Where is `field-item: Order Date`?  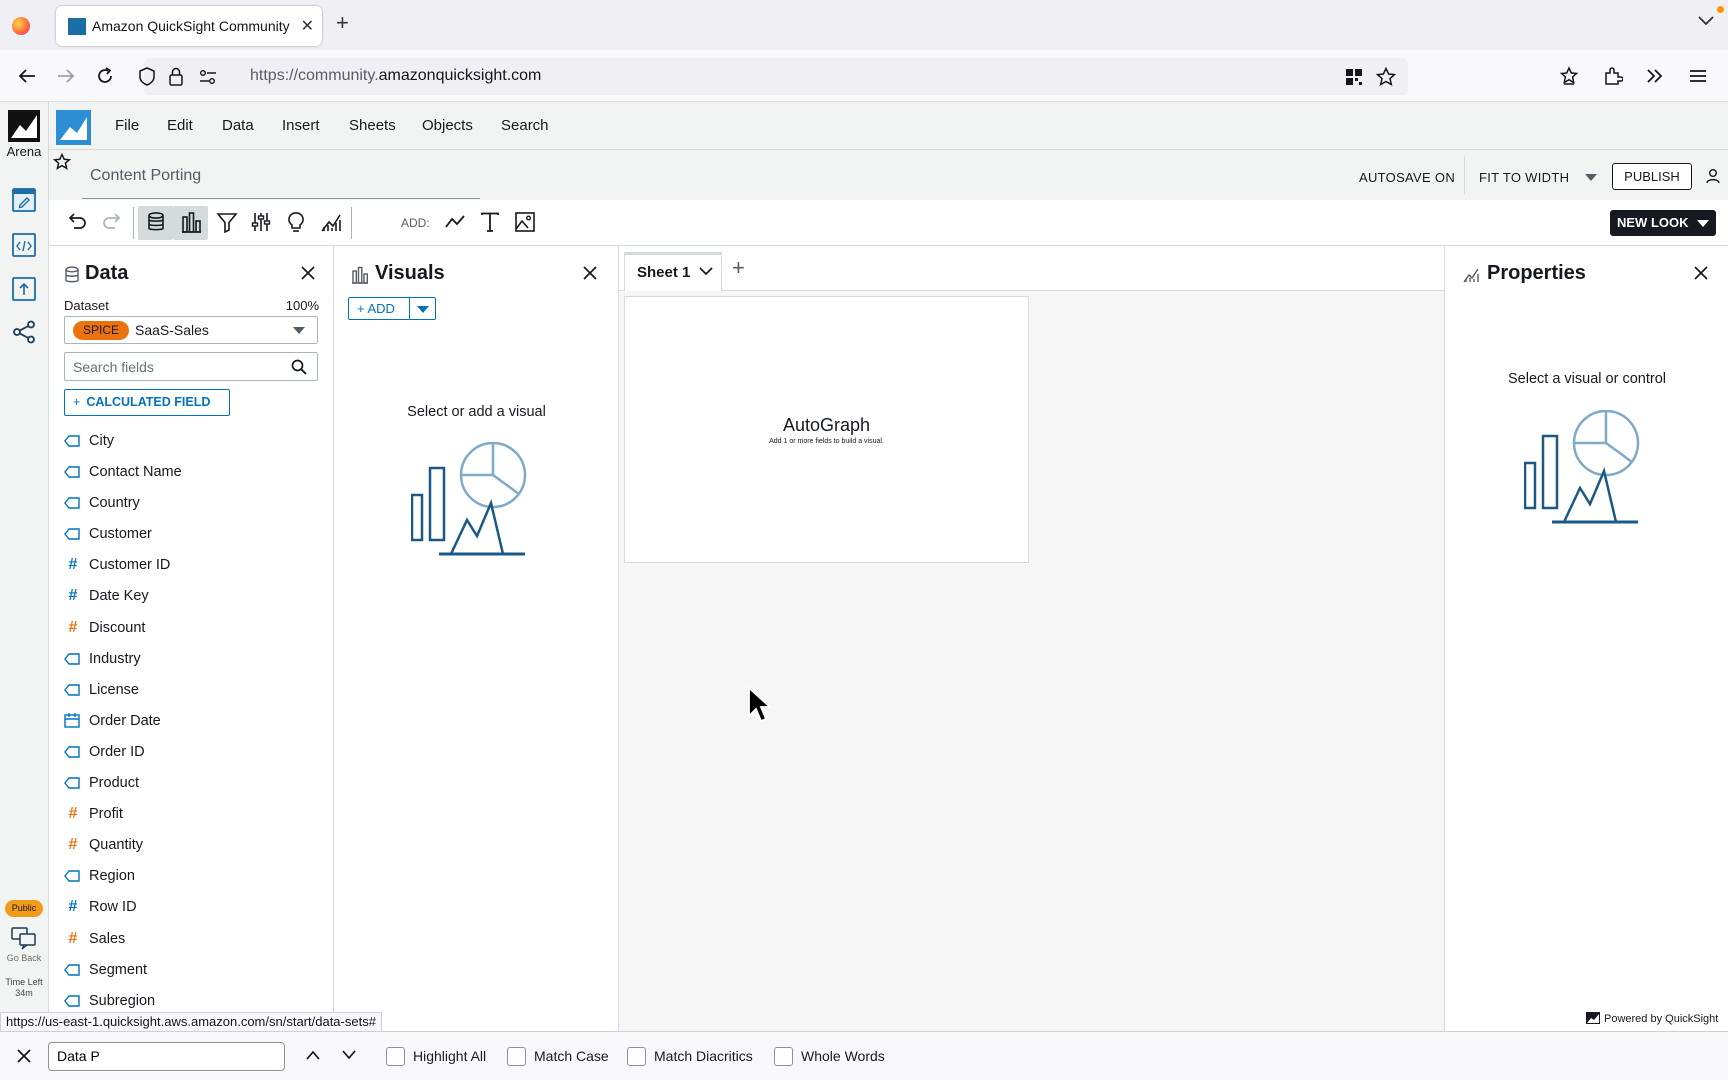 field-item: Order Date is located at coordinates (194, 722).